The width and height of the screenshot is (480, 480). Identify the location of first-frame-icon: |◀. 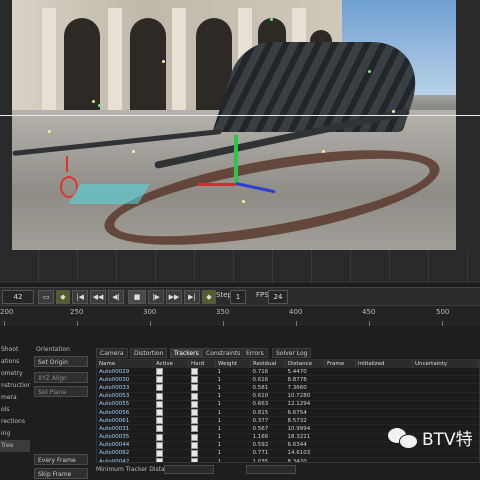
(80, 297).